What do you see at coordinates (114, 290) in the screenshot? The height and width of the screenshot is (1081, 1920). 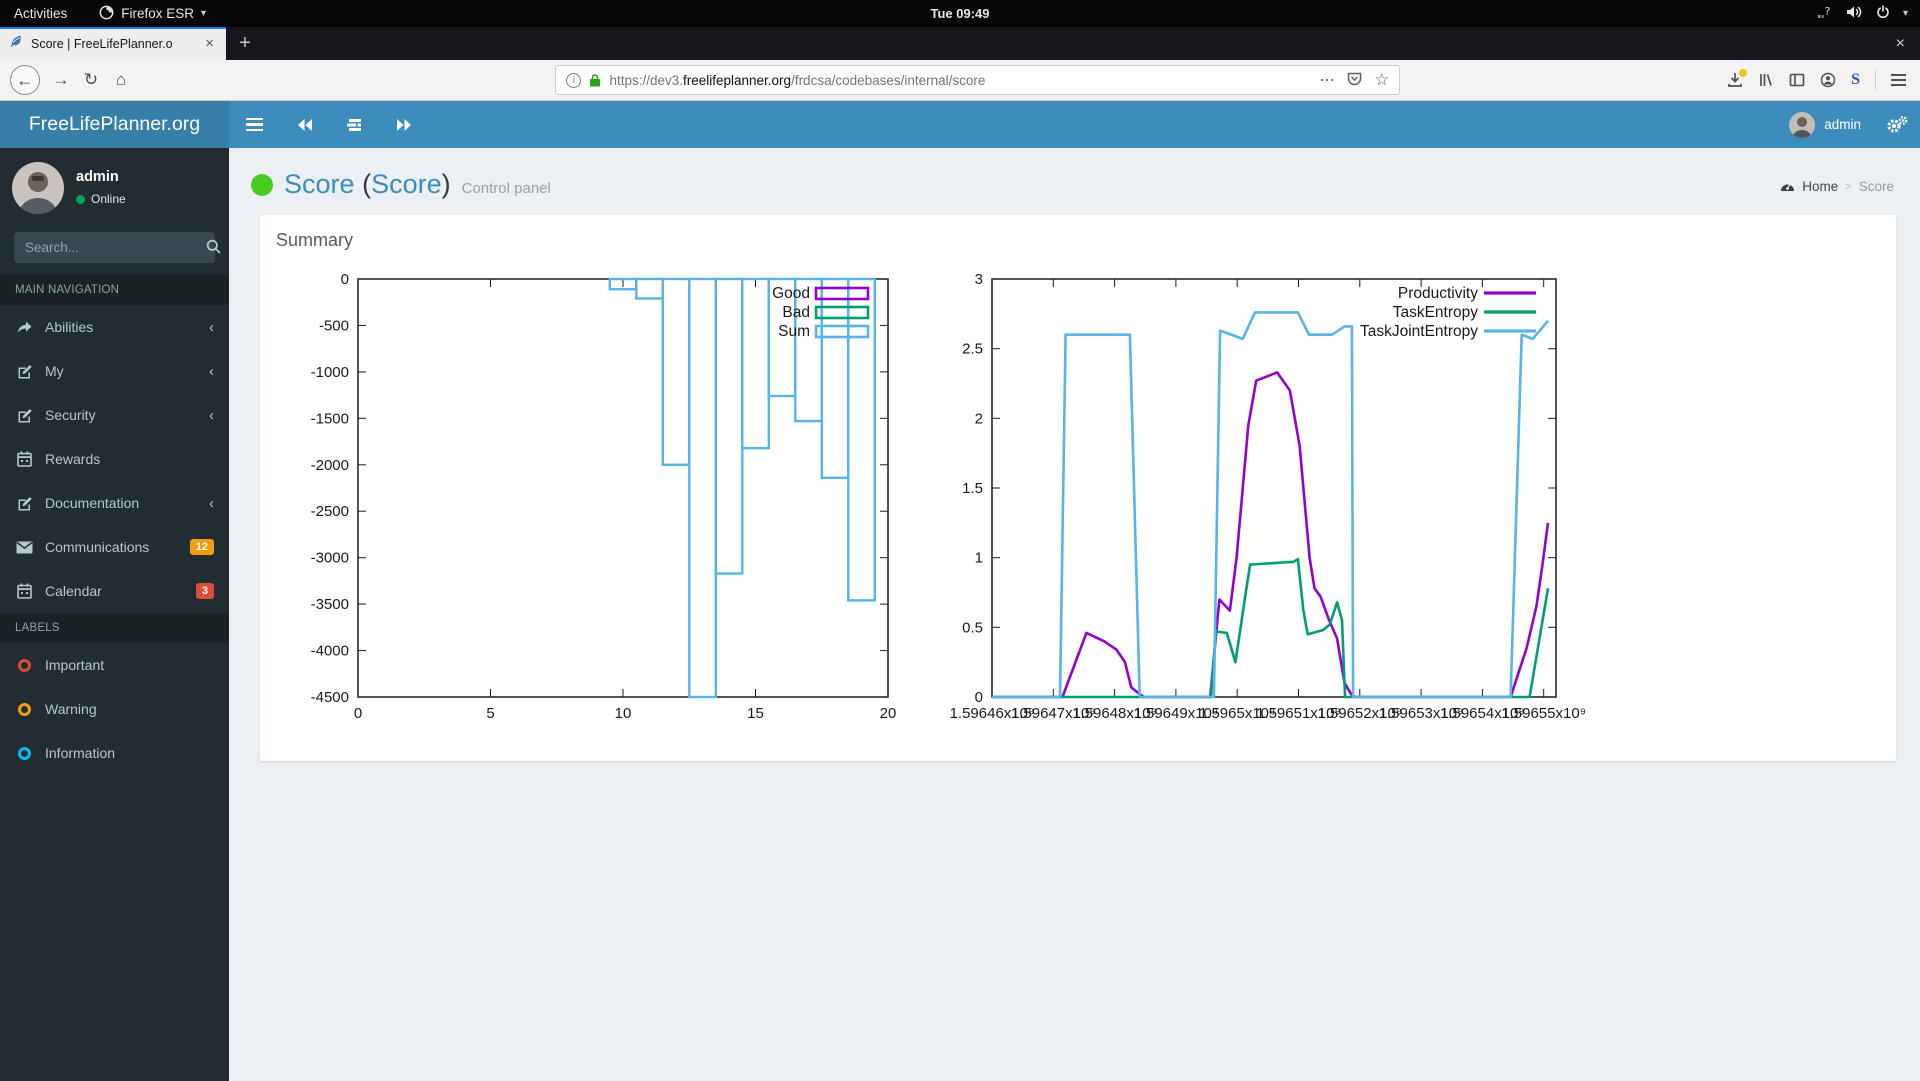 I see `sidebar-section-header: MAIN NAVIGATION` at bounding box center [114, 290].